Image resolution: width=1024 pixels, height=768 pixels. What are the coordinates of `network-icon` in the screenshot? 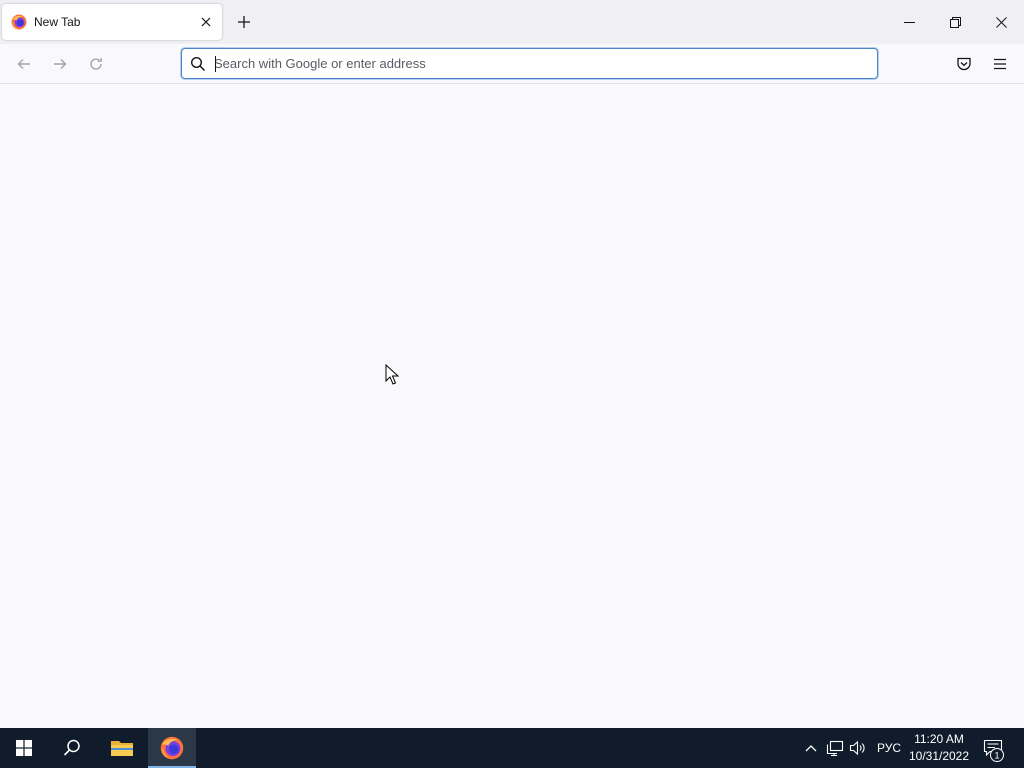 It's located at (835, 748).